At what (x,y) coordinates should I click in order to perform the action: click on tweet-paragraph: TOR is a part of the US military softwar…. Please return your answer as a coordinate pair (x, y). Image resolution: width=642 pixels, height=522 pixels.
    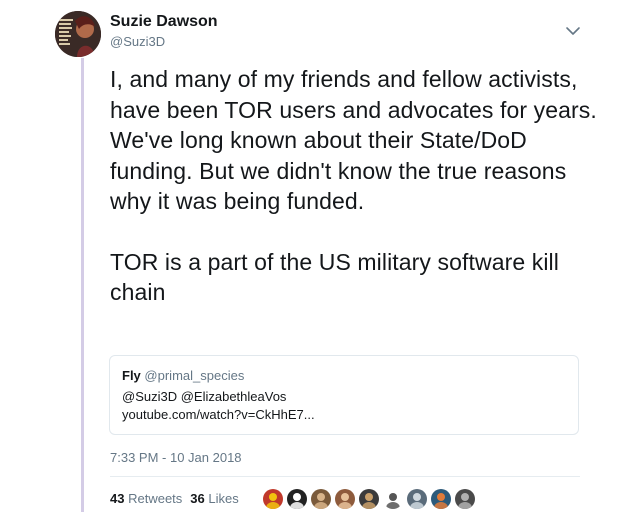
    Looking at the image, I should click on (334, 277).